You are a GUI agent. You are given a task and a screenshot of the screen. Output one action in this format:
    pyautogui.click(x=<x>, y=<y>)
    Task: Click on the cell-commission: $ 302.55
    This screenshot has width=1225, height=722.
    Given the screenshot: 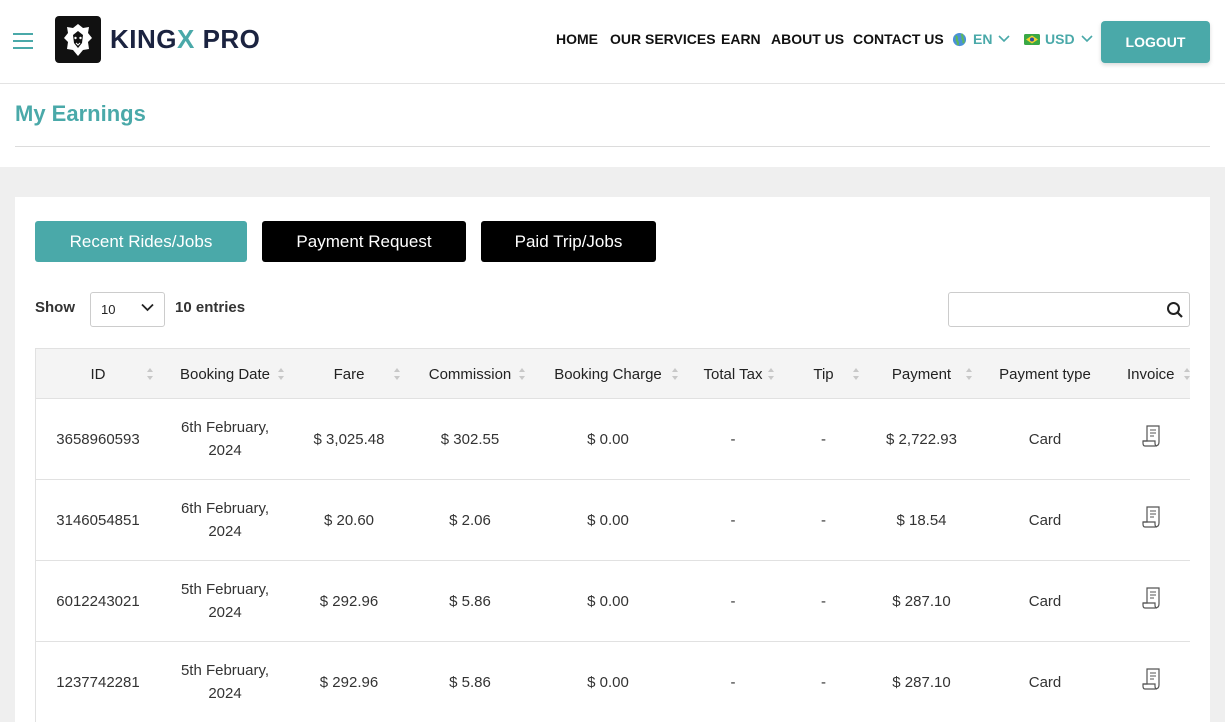 What is the action you would take?
    pyautogui.click(x=470, y=439)
    